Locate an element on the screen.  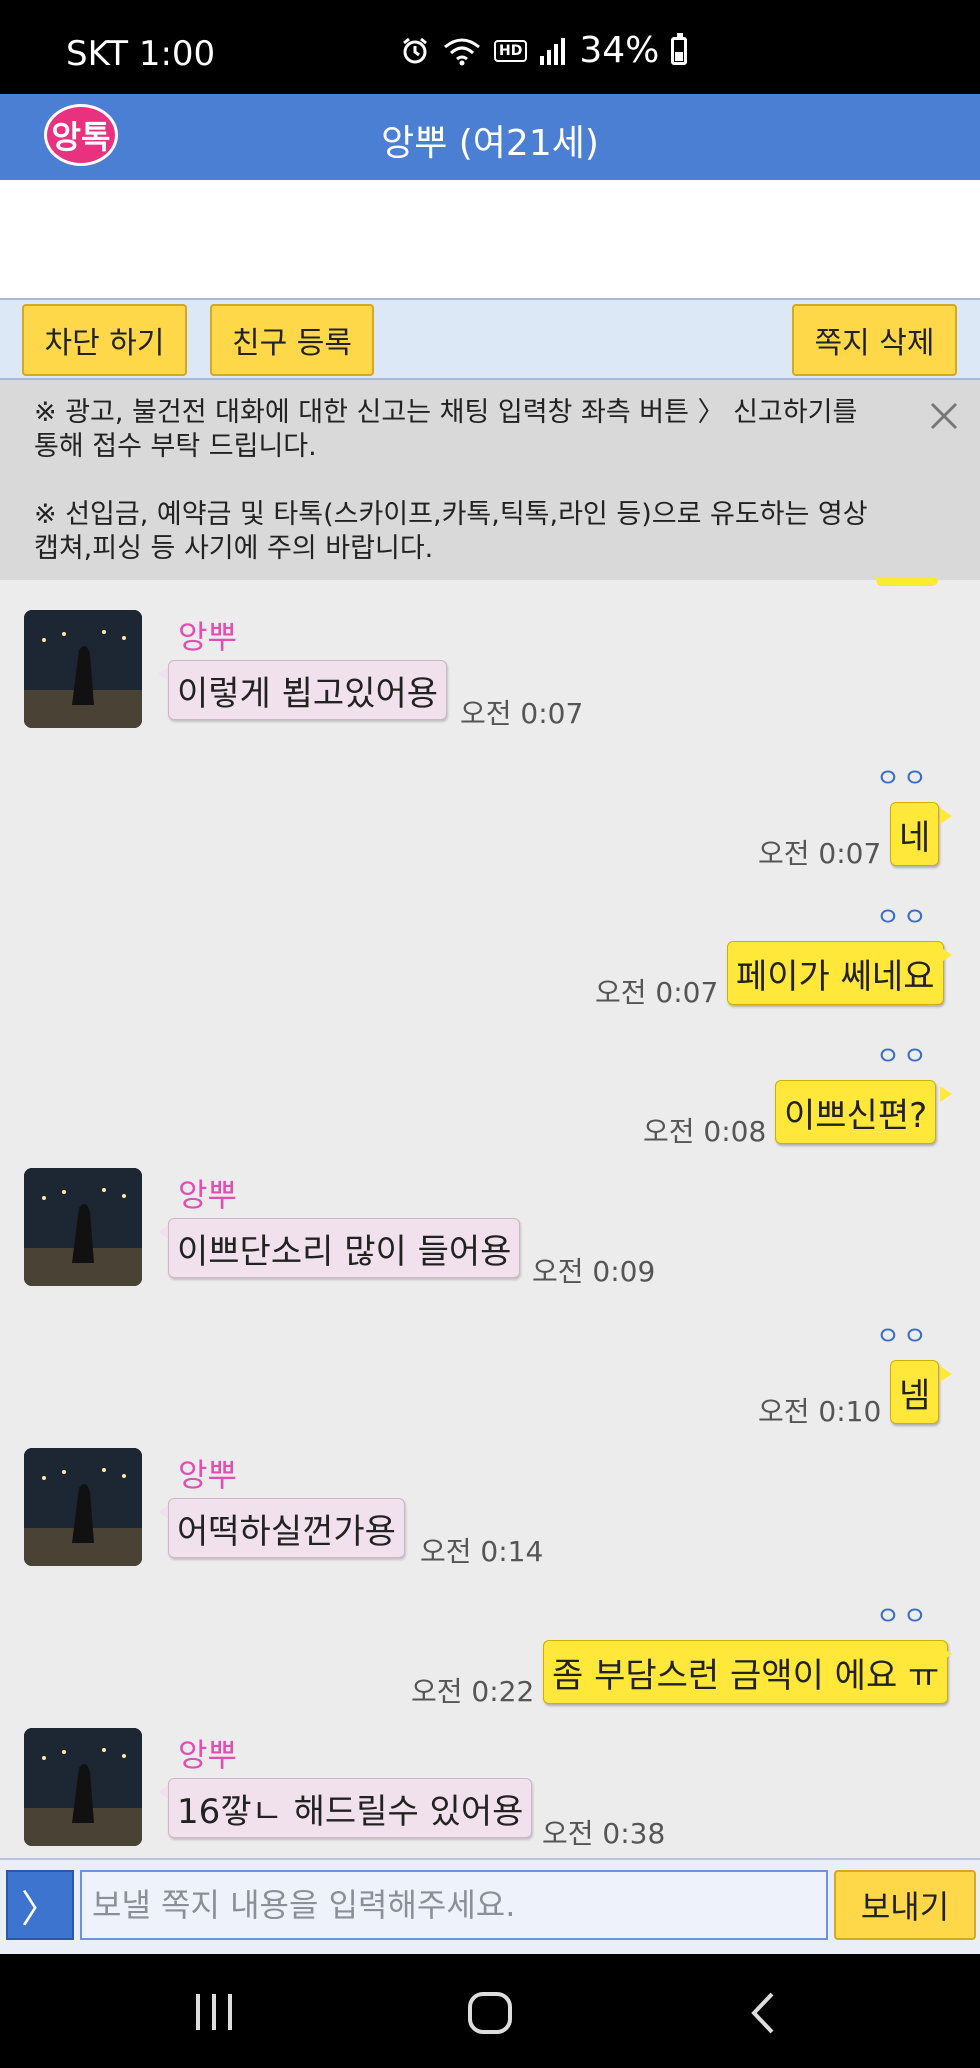
recents-icon is located at coordinates (214, 2012).